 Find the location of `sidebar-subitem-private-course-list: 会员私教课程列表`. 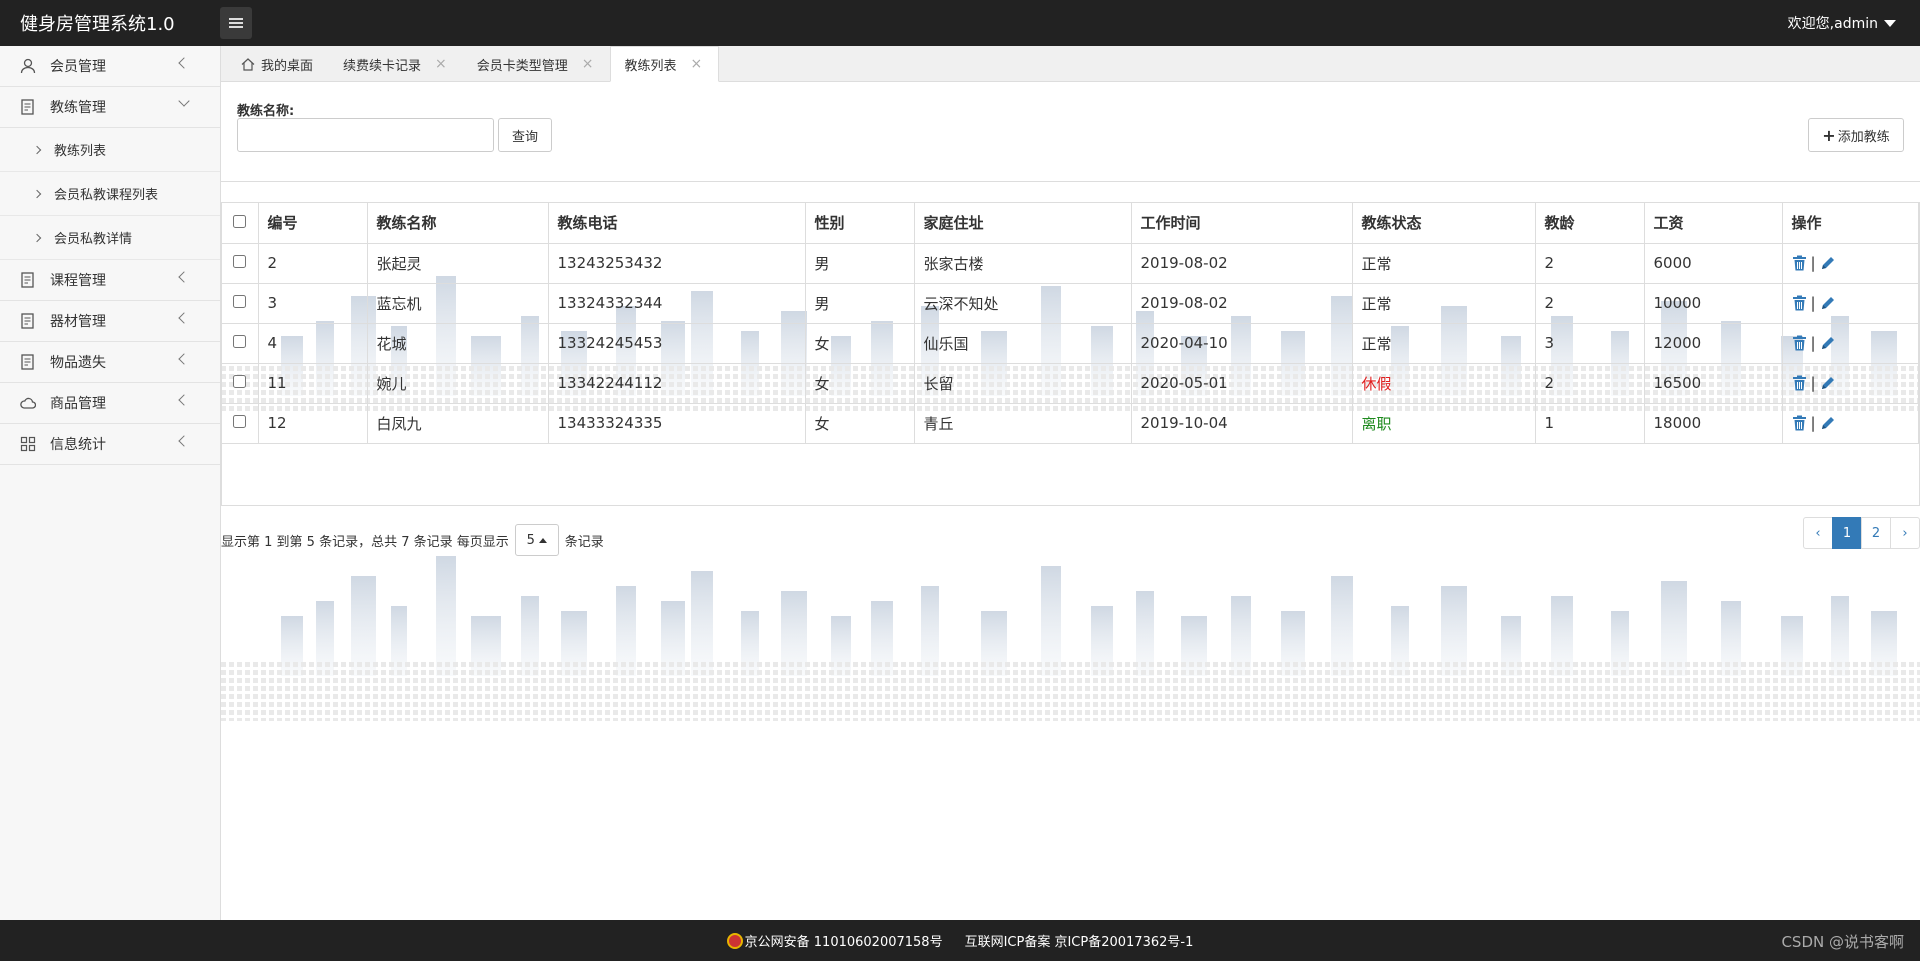

sidebar-subitem-private-course-list: 会员私教课程列表 is located at coordinates (110, 194).